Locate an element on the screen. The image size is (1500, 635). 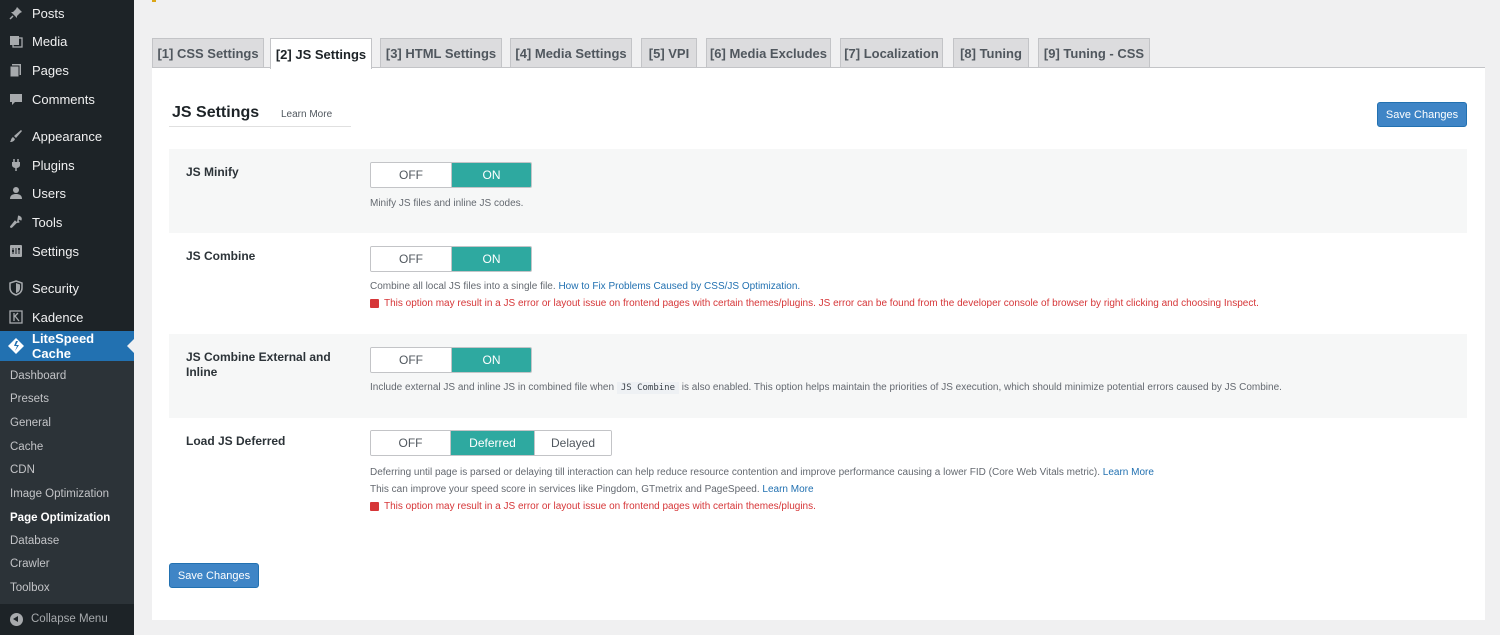
sidebar-item-plugins: Plugins is located at coordinates (67, 165).